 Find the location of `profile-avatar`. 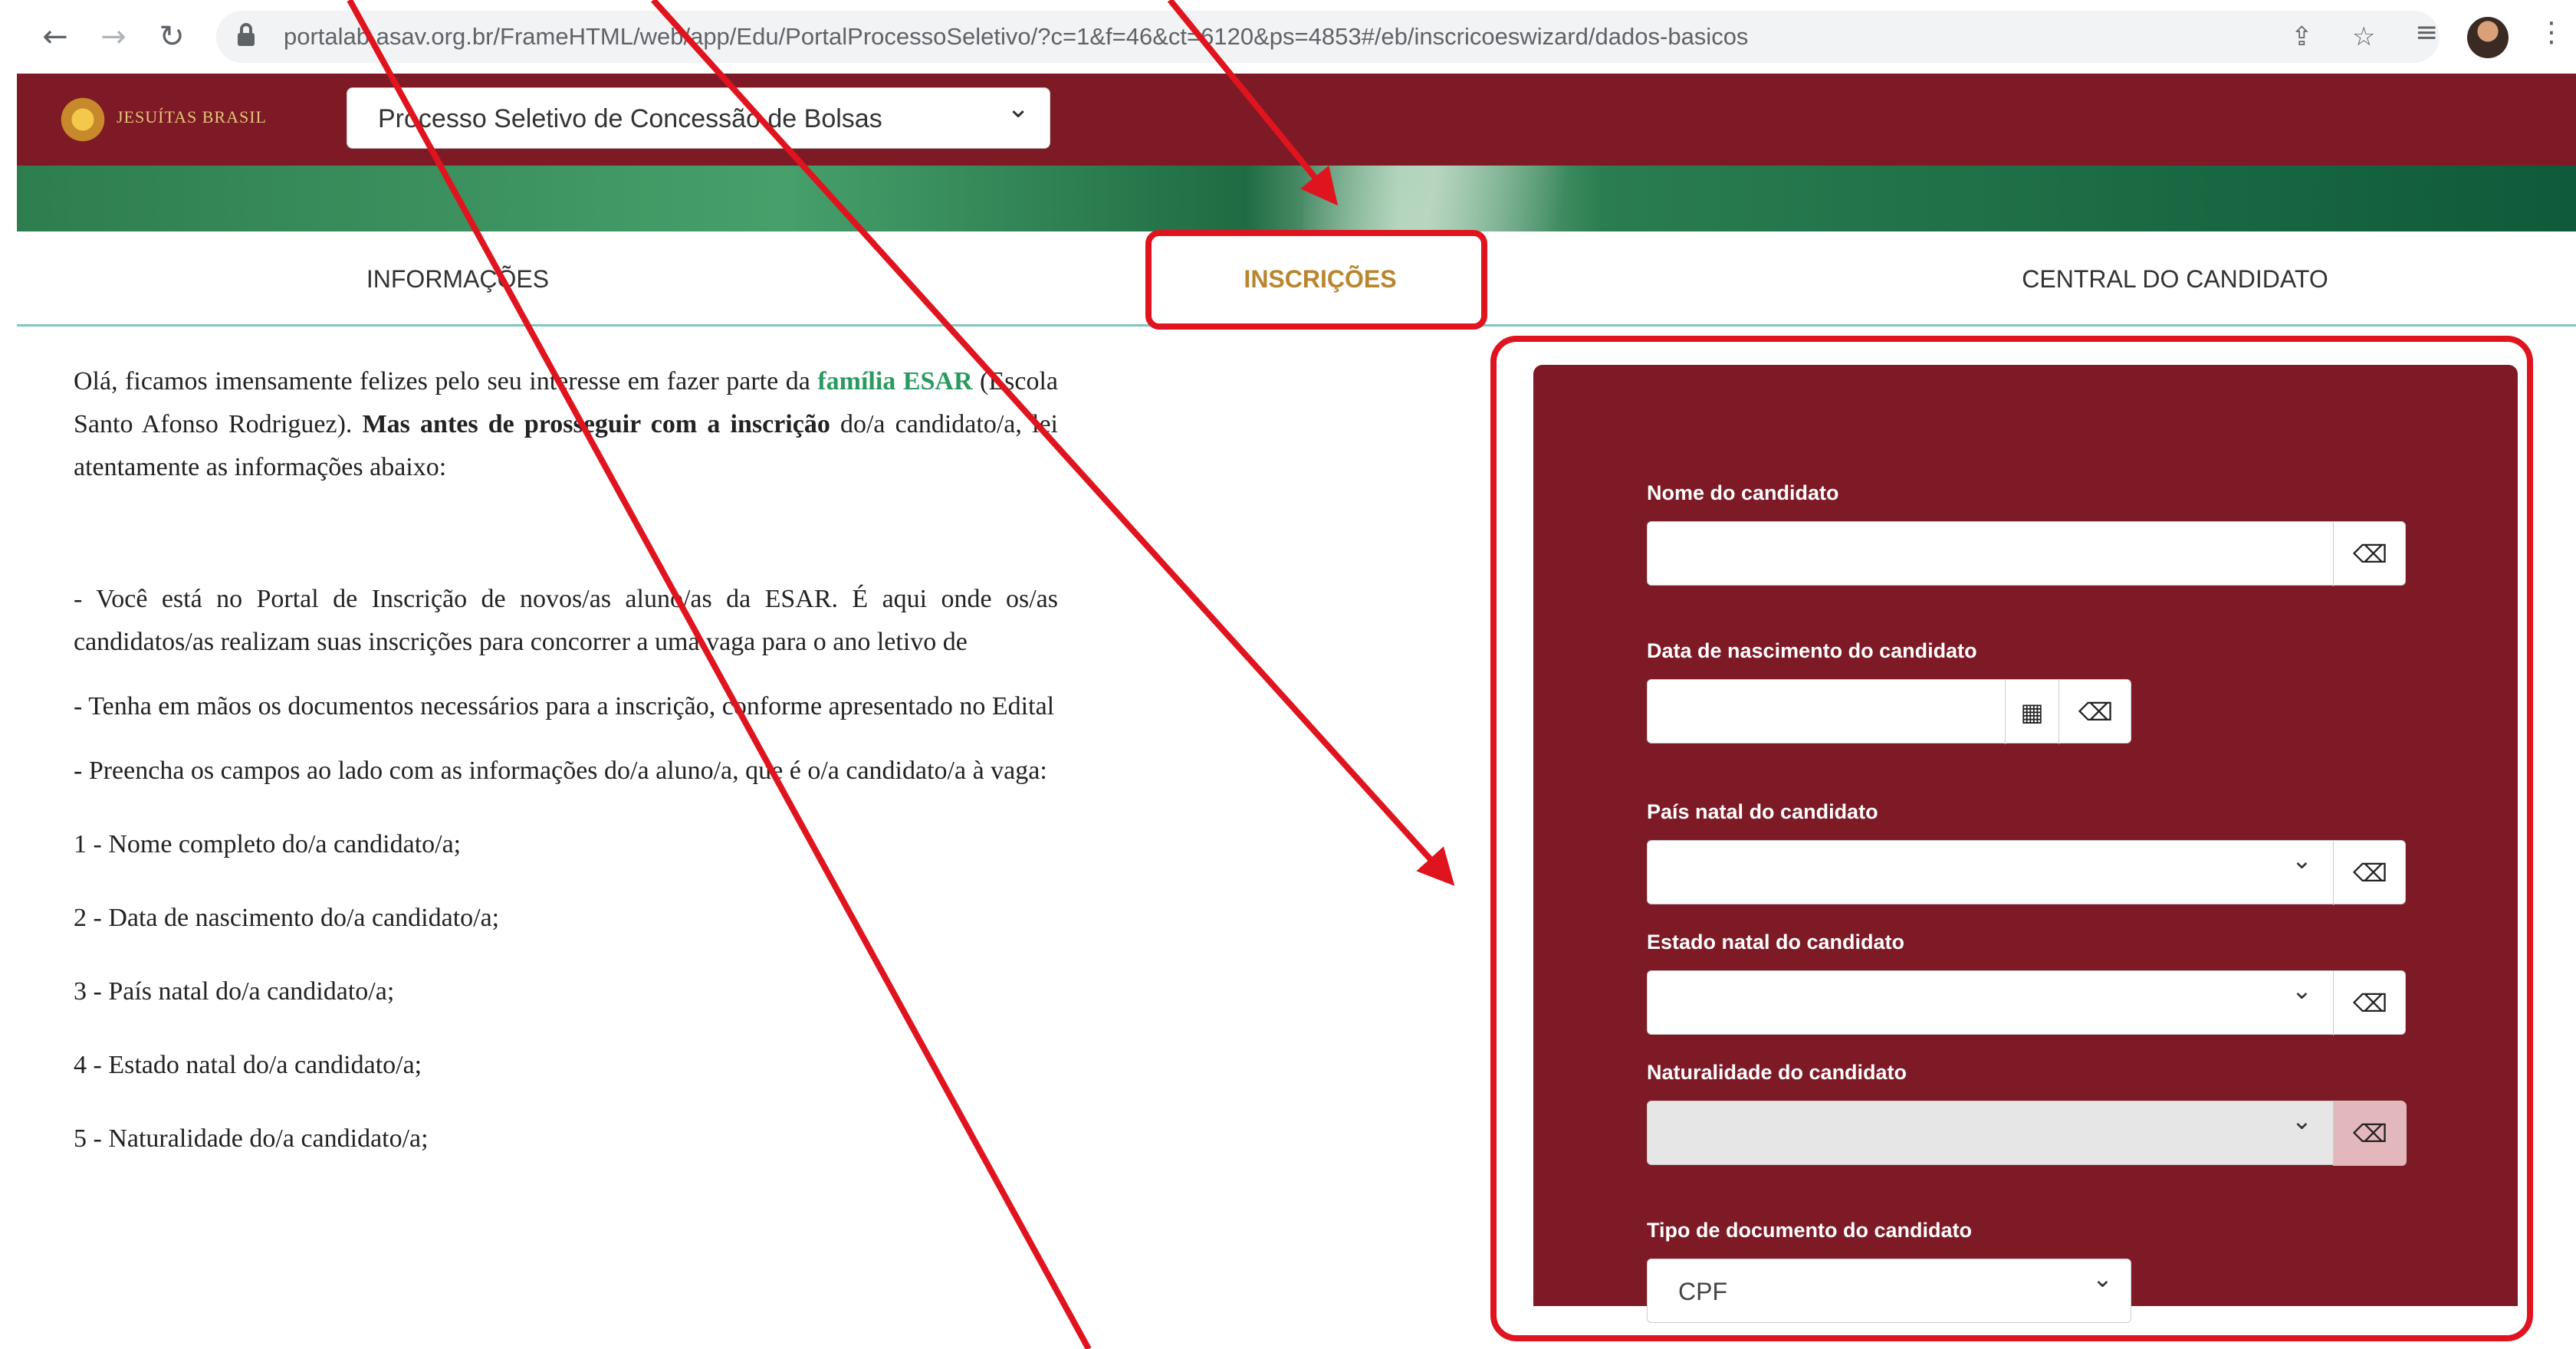

profile-avatar is located at coordinates (2488, 37).